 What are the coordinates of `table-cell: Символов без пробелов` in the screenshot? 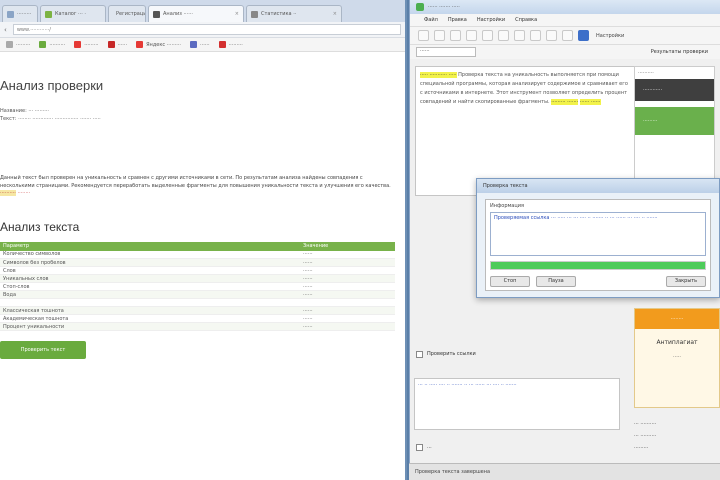 It's located at (150, 262).